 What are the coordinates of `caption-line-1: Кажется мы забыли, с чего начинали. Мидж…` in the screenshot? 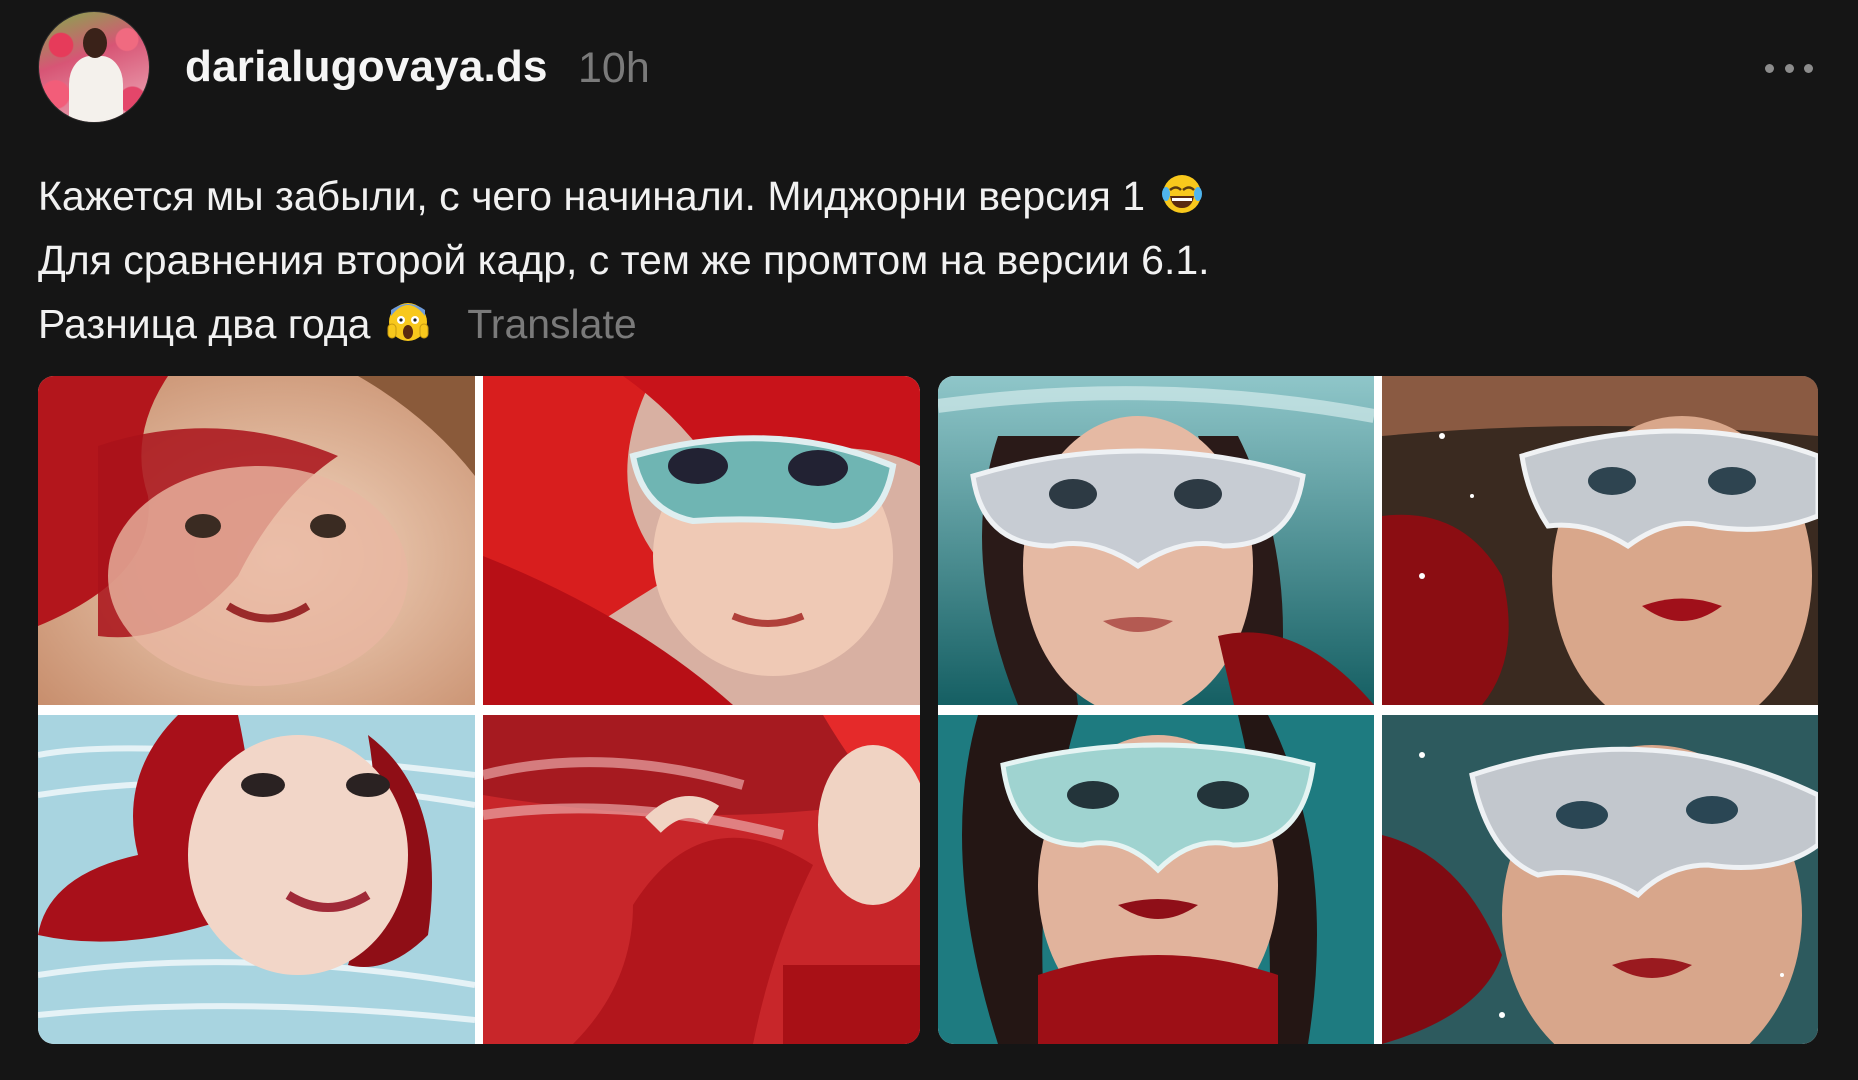 It's located at (624, 196).